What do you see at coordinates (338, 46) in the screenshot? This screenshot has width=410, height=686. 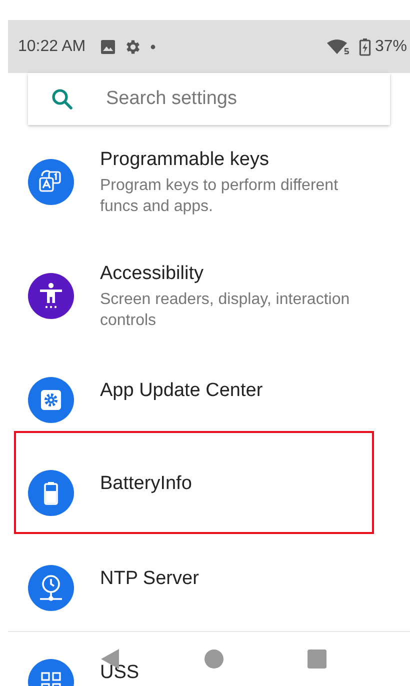 I see `wifi-icon` at bounding box center [338, 46].